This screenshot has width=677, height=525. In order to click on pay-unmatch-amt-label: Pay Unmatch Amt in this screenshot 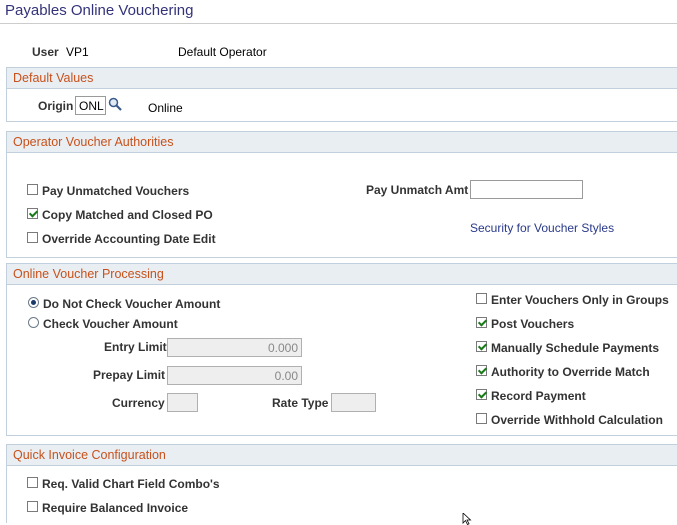, I will do `click(417, 190)`.